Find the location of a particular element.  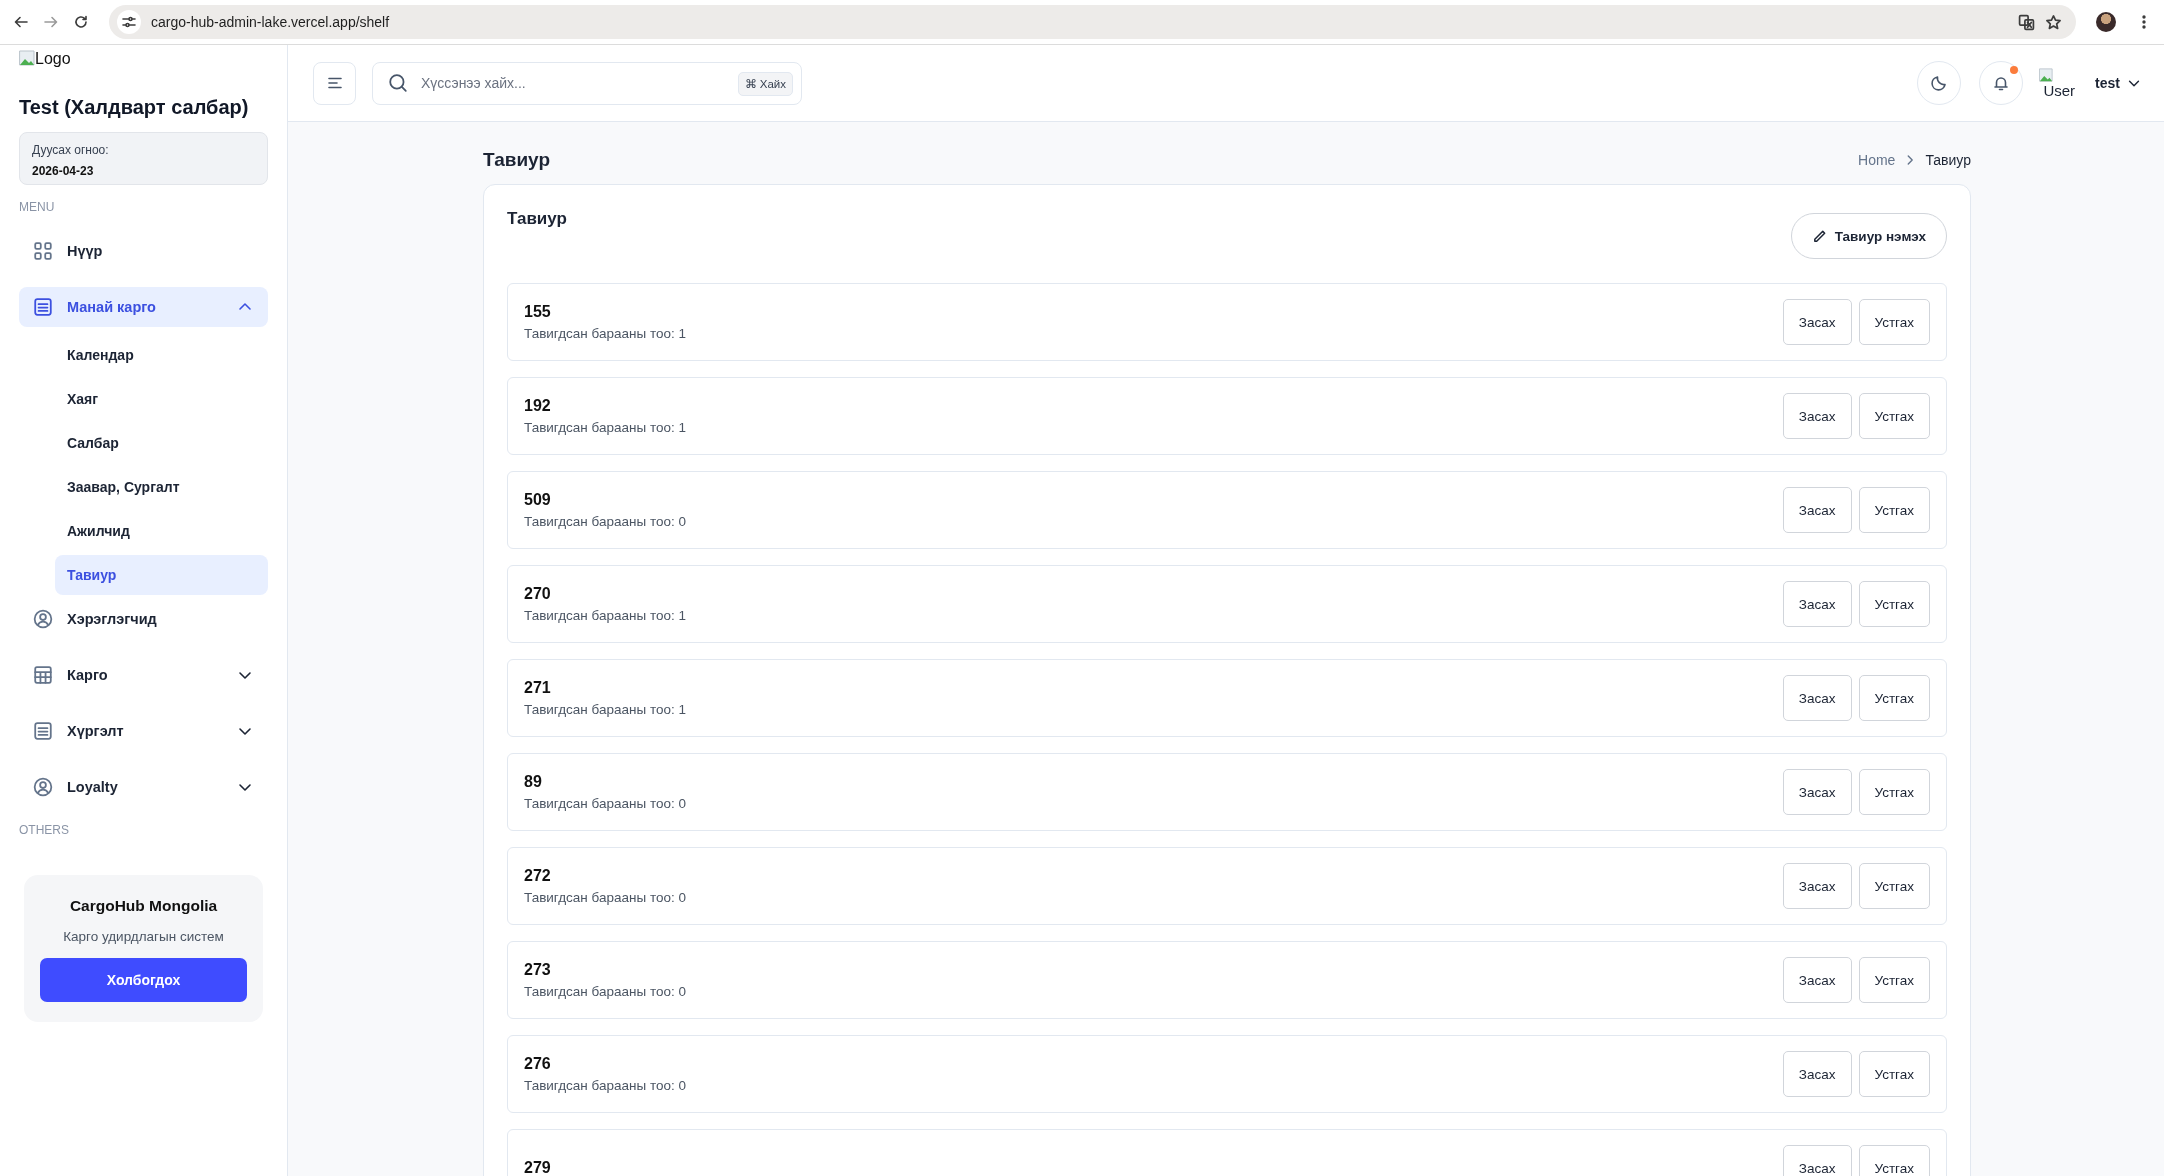

theme-toggle-button is located at coordinates (1939, 83).